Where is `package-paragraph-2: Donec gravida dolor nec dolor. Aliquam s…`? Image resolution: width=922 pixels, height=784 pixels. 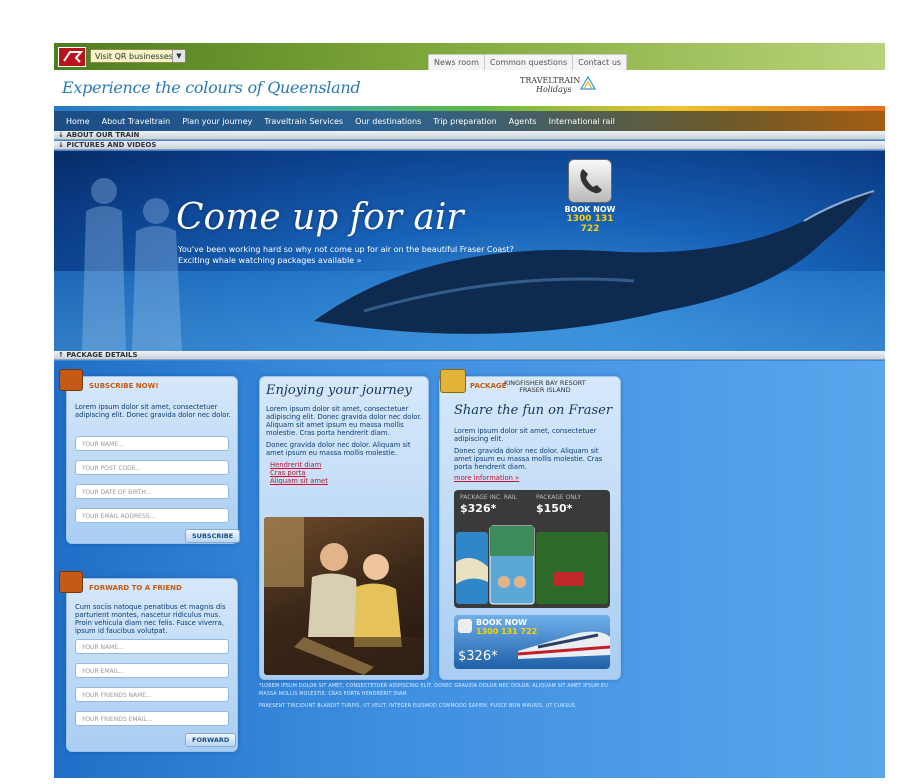
package-paragraph-2: Donec gravida dolor nec dolor. Aliquam s… is located at coordinates (528, 459).